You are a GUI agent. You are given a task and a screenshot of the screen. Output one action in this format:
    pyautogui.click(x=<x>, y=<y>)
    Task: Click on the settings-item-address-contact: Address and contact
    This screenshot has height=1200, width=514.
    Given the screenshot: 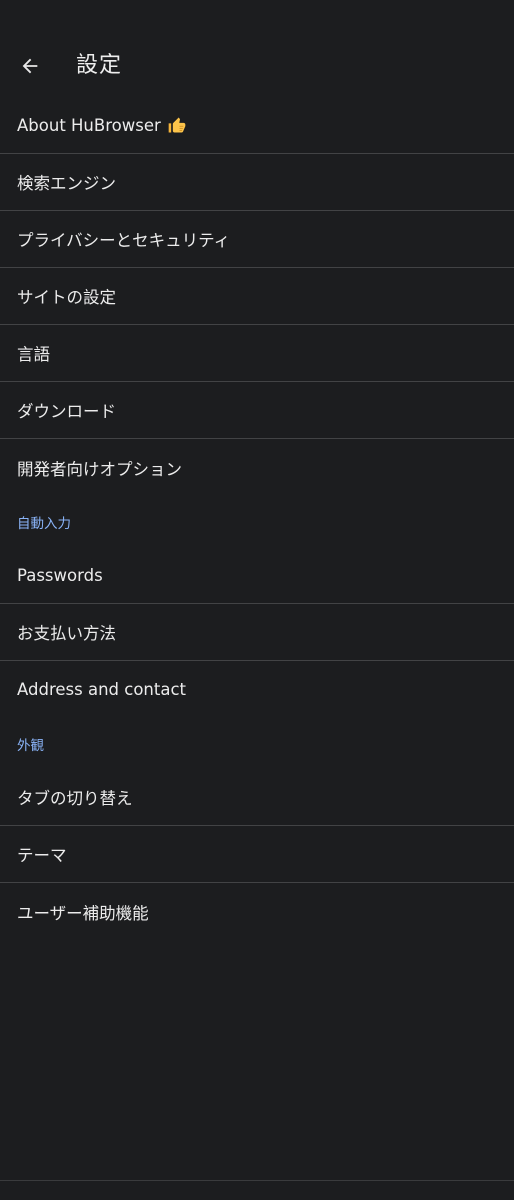 What is the action you would take?
    pyautogui.click(x=257, y=689)
    